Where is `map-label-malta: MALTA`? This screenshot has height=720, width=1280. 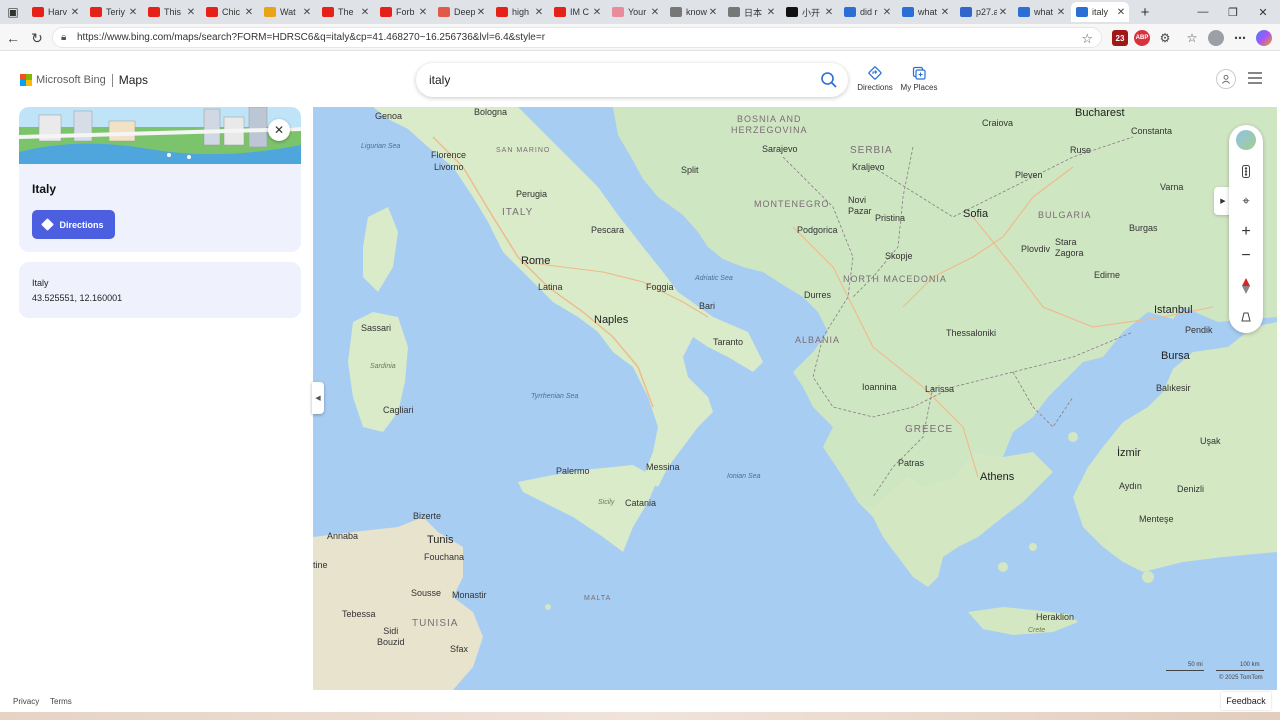 map-label-malta: MALTA is located at coordinates (597, 598).